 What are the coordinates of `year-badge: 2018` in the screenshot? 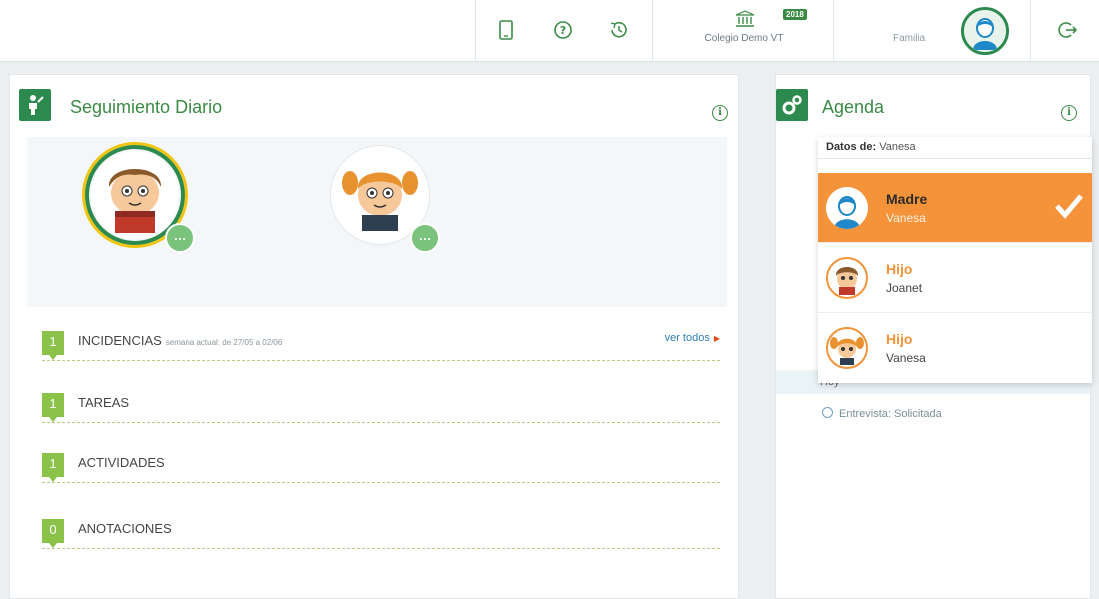 It's located at (795, 14).